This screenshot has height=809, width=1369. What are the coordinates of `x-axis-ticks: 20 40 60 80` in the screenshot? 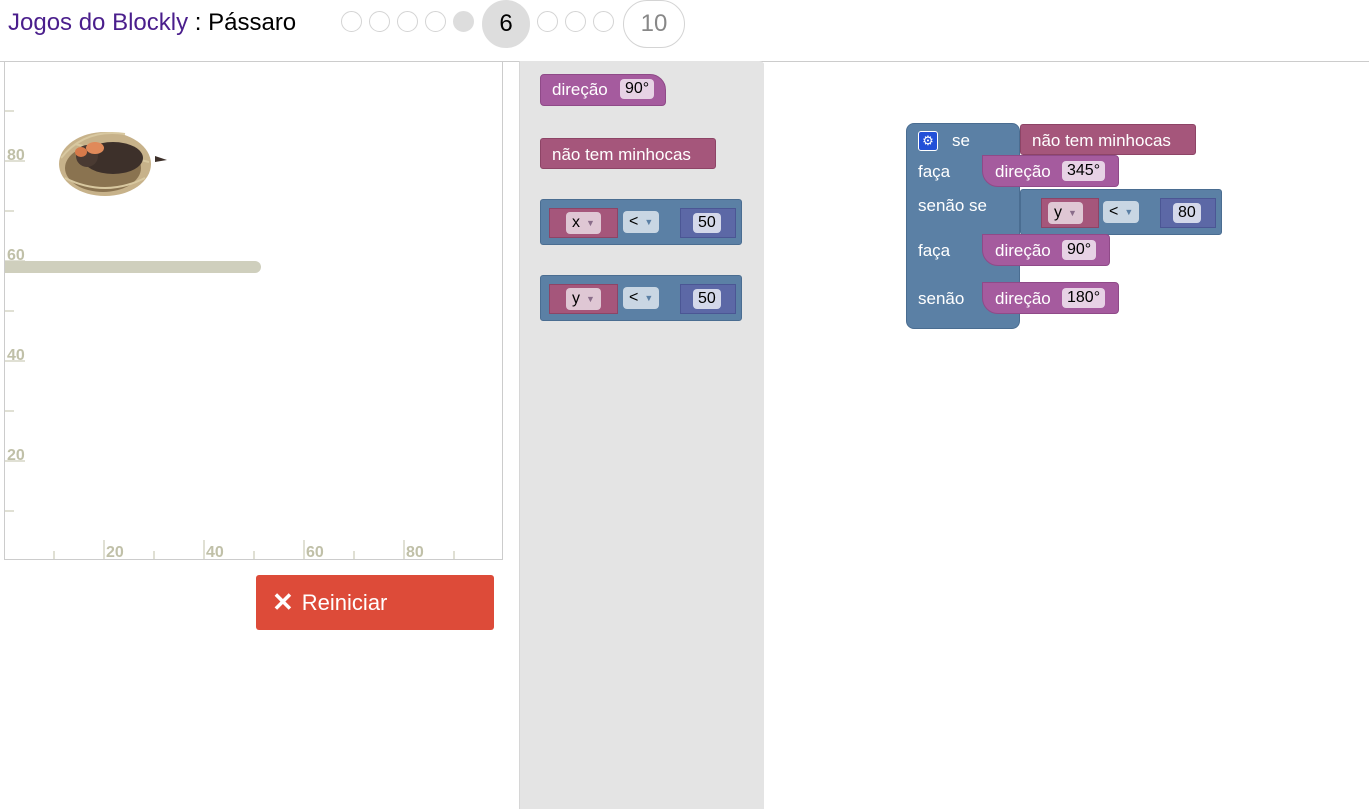 It's located at (254, 550).